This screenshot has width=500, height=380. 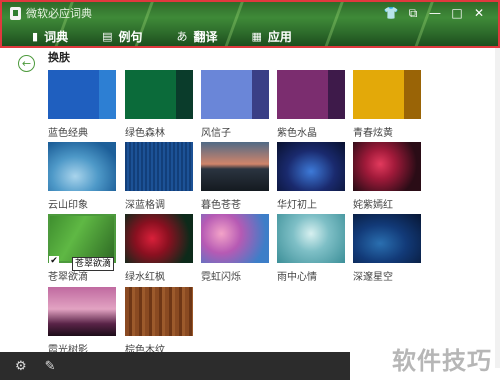 I want to click on page-title: 换肤, so click(x=59, y=57).